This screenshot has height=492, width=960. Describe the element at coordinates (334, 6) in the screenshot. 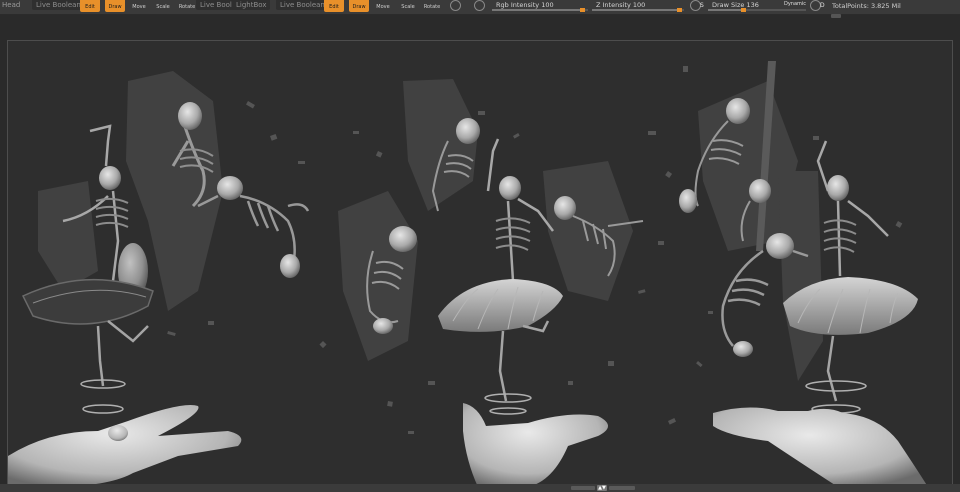

I see `edit-button-2: Edit` at that location.